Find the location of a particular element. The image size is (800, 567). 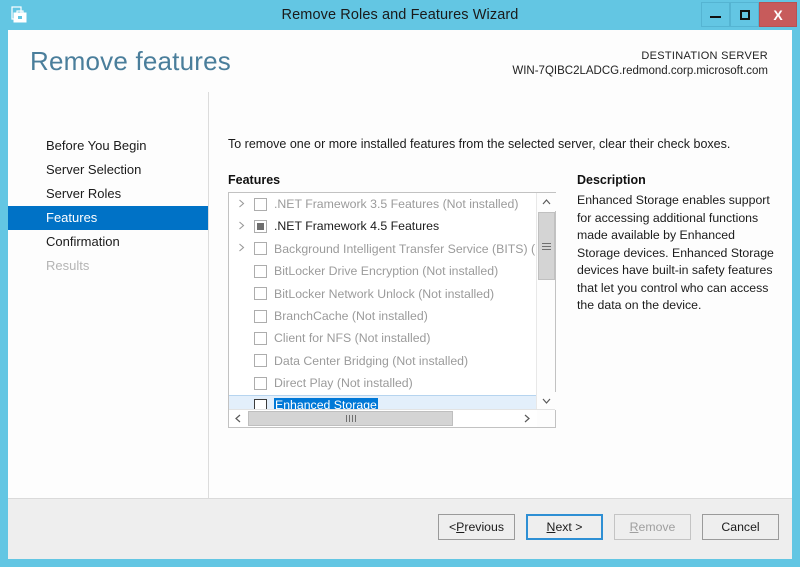

horizontal-scroll-thumb is located at coordinates (350, 418).